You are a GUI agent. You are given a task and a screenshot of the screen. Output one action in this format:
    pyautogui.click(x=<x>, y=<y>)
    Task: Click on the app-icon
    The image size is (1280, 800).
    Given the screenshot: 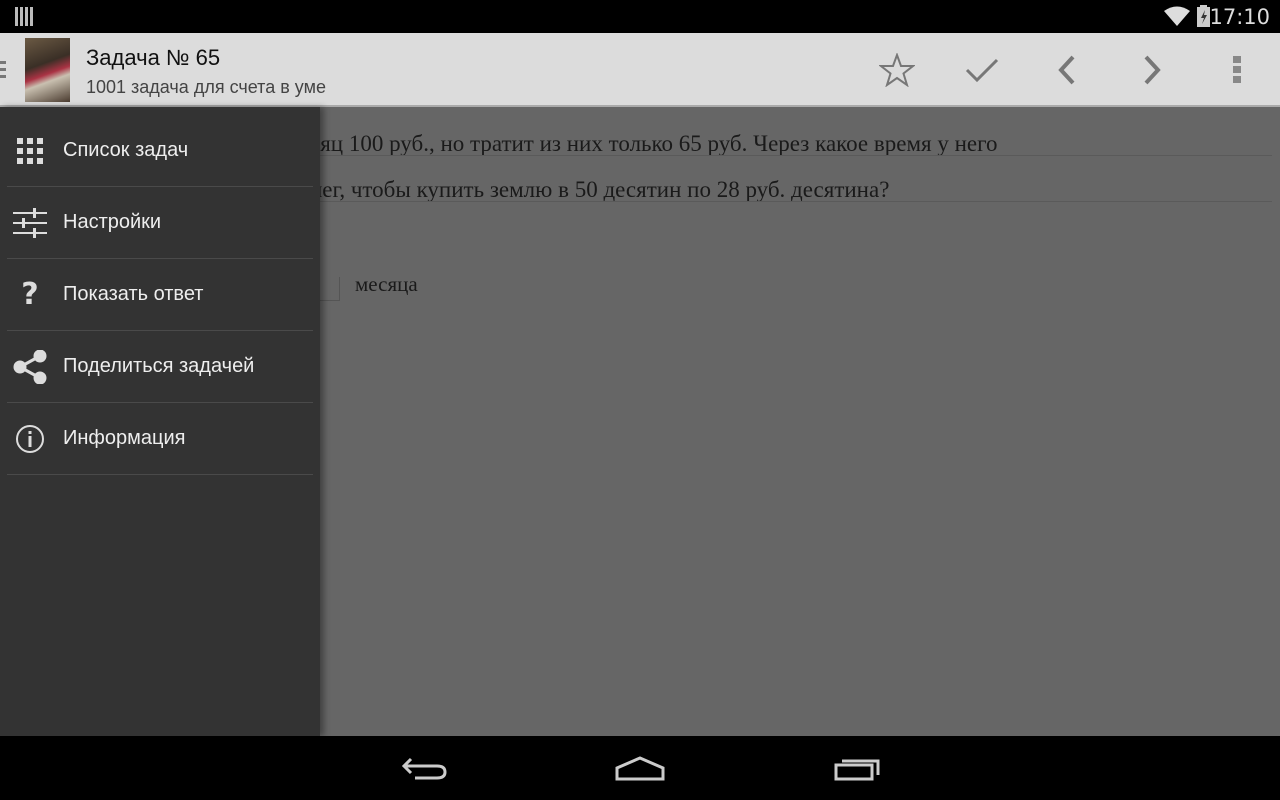 What is the action you would take?
    pyautogui.click(x=47, y=70)
    